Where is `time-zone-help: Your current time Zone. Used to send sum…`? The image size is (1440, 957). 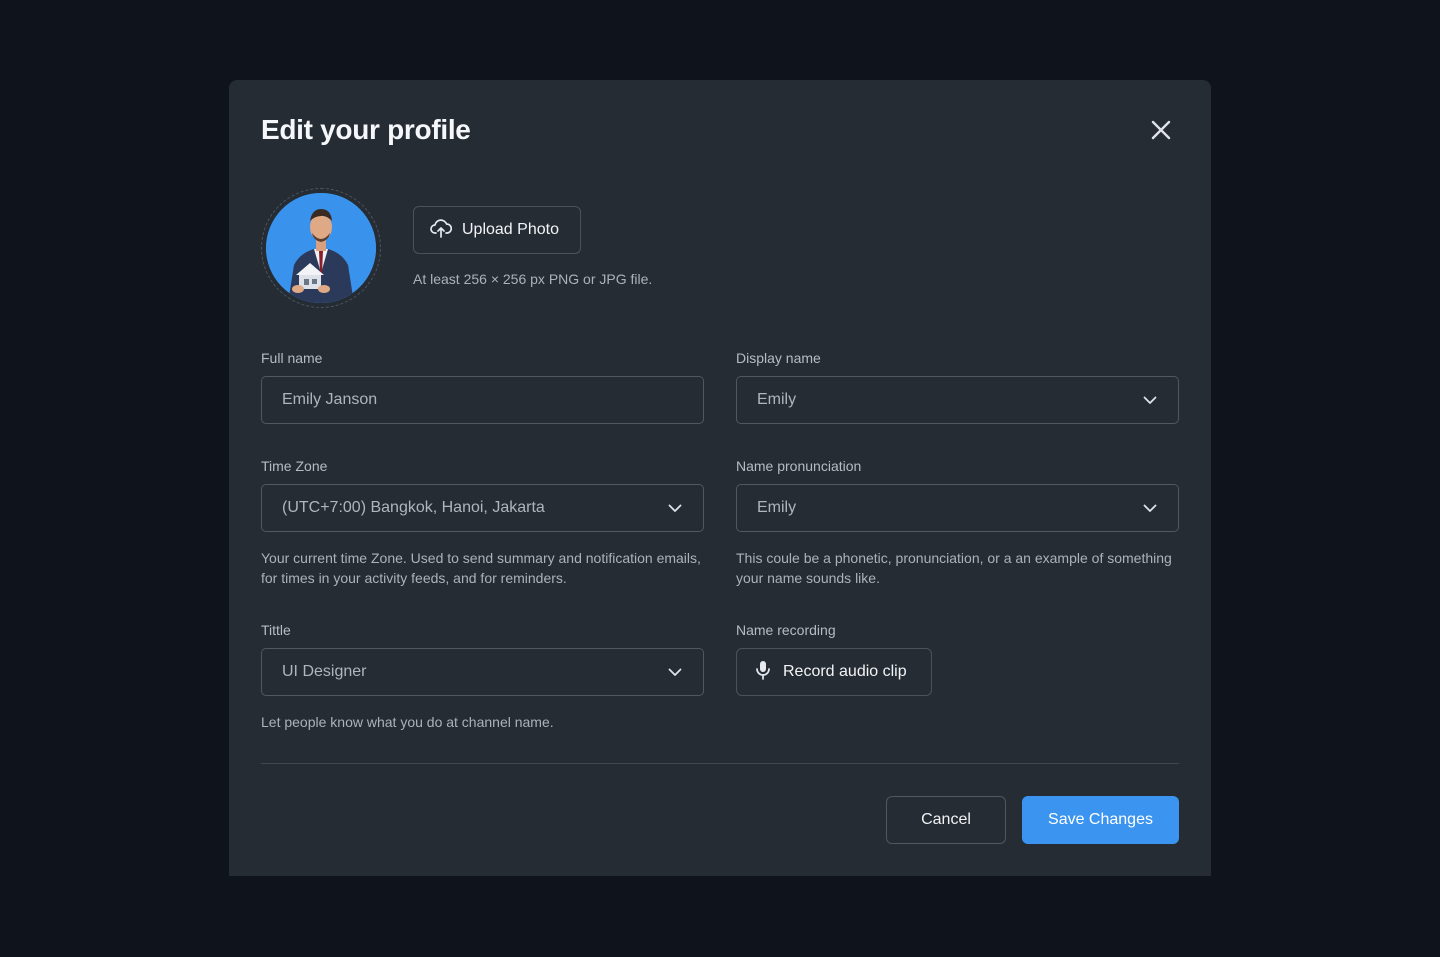
time-zone-help: Your current time Zone. Used to send sum… is located at coordinates (481, 568).